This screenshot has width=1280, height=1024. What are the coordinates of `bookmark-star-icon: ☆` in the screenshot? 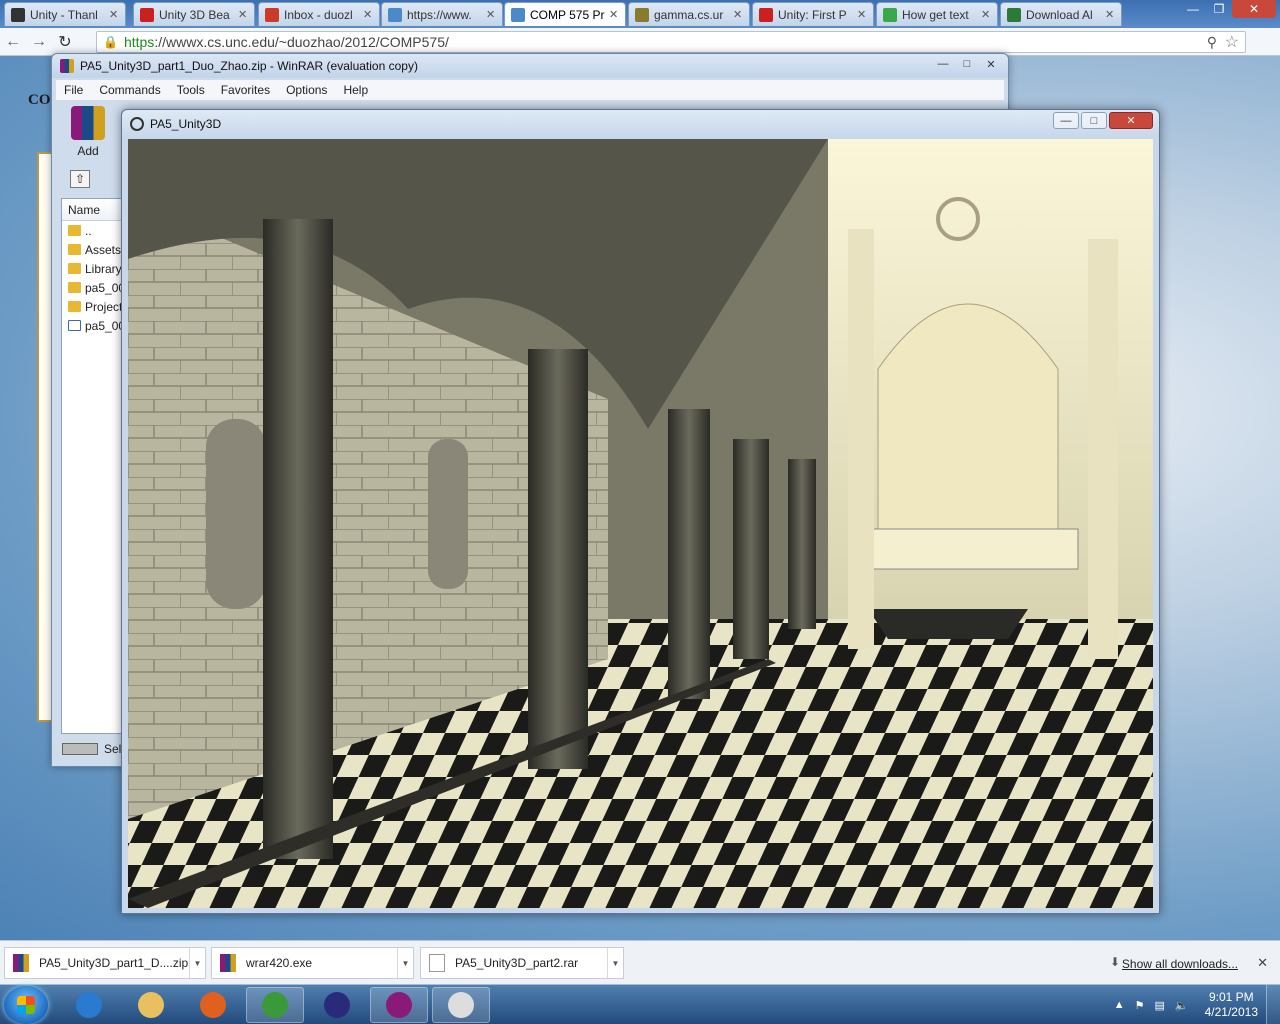 It's located at (1232, 42).